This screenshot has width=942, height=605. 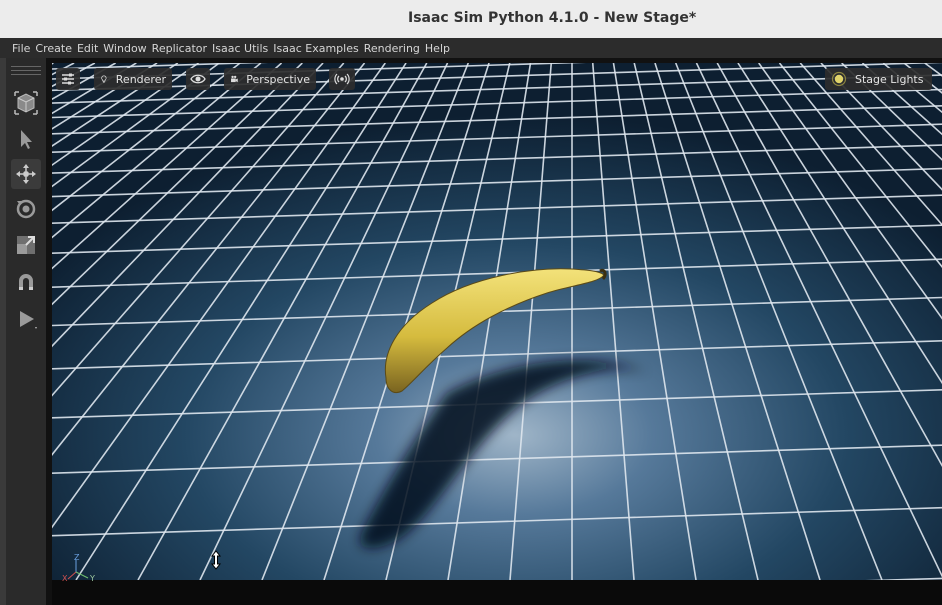 I want to click on window-titlebar: Isaac Sim Python 4.1.0 - New Stage*, so click(x=471, y=19).